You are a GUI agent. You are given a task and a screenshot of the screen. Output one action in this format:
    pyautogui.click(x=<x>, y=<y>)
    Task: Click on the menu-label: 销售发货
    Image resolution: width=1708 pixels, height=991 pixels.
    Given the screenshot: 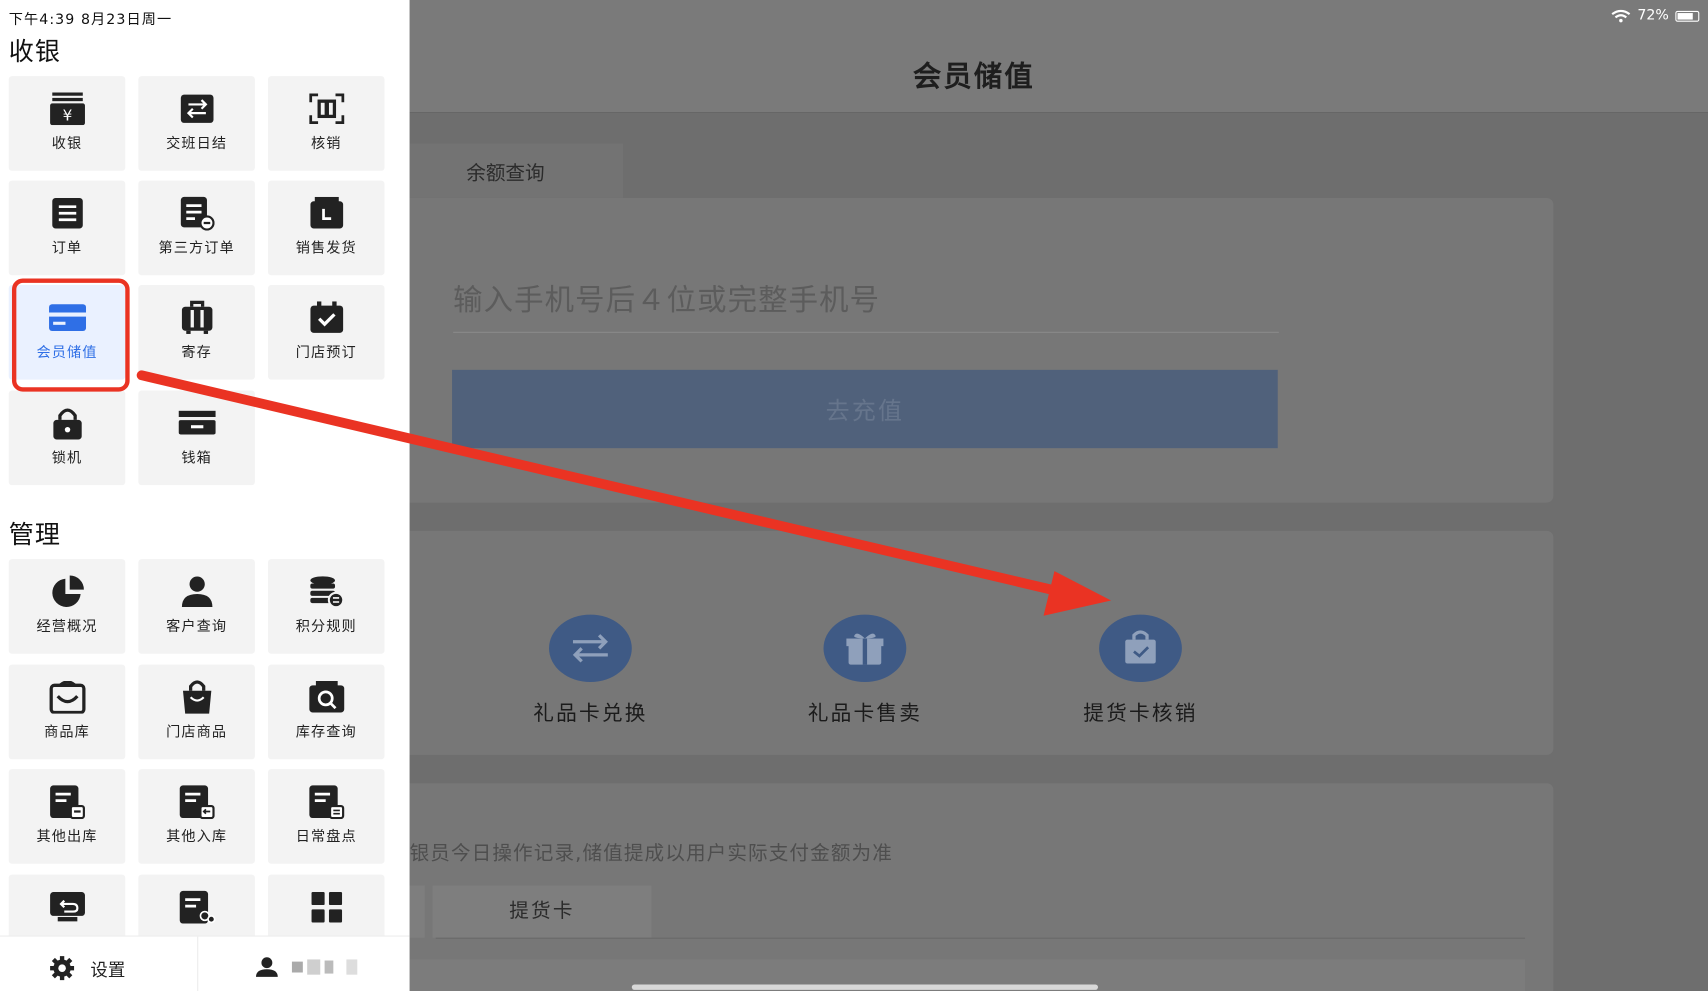 What is the action you would take?
    pyautogui.click(x=326, y=248)
    